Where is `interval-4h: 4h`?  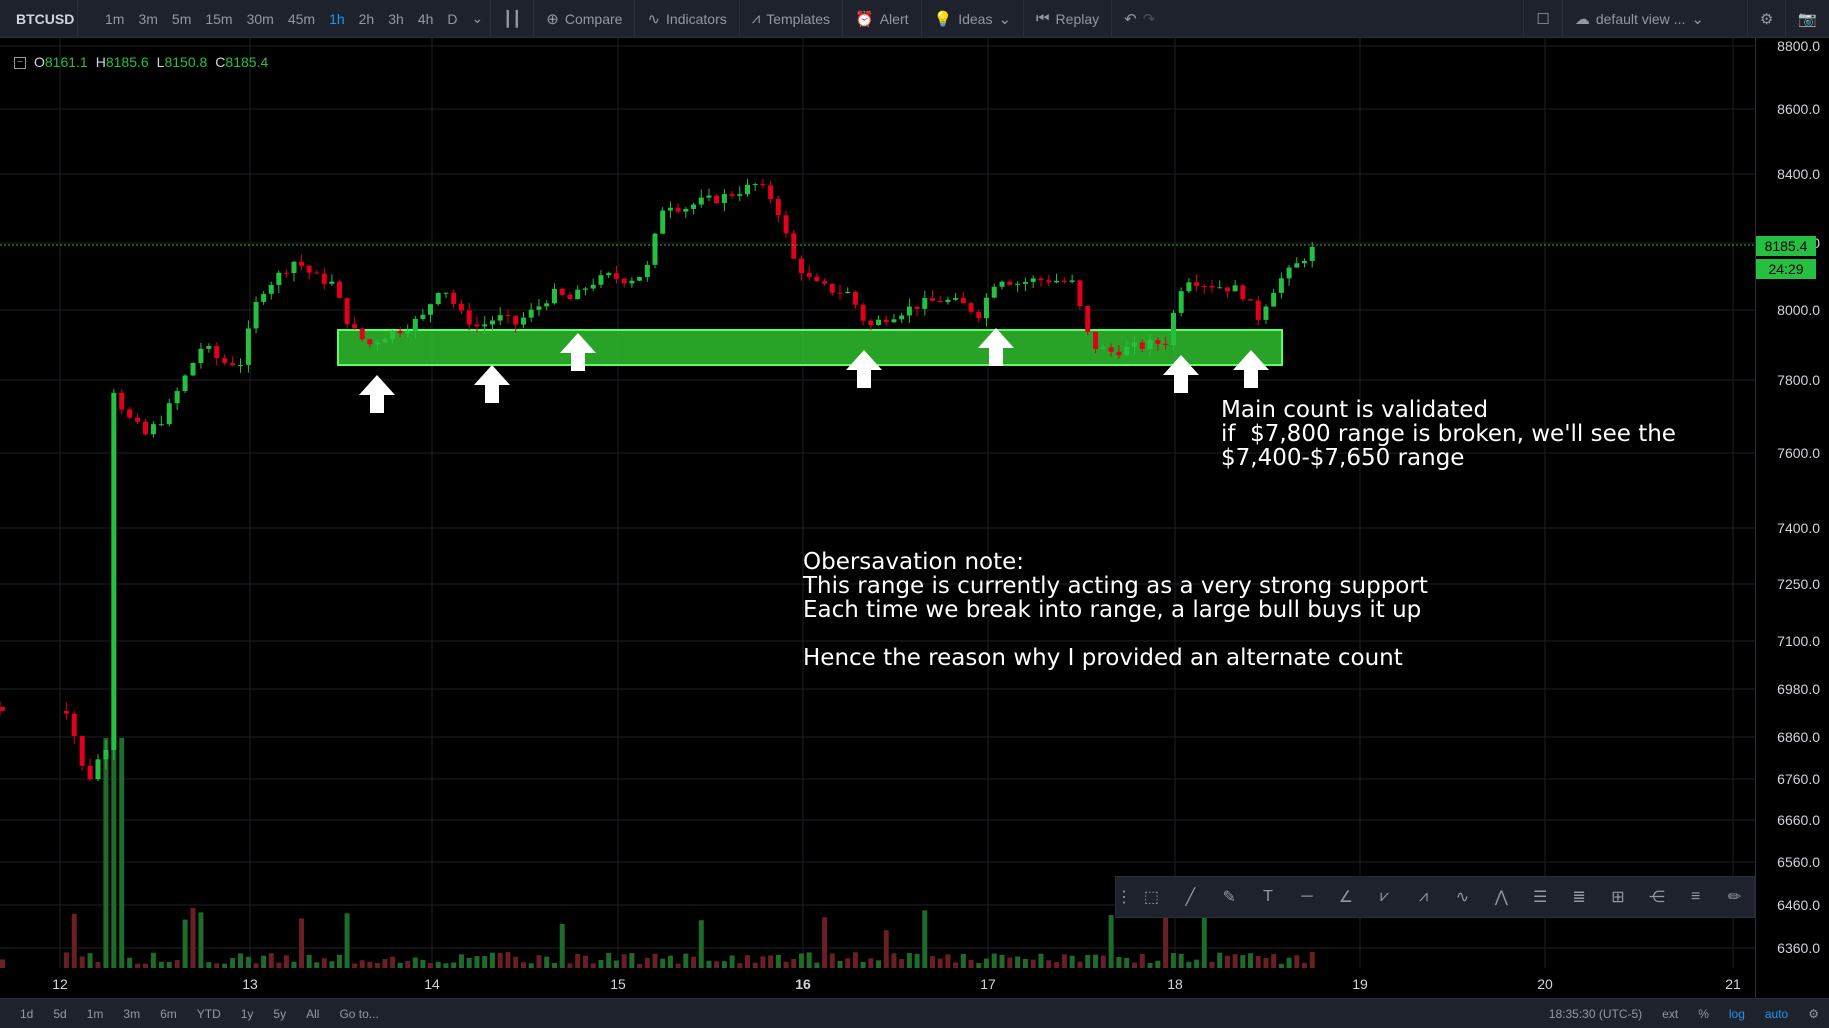 interval-4h: 4h is located at coordinates (426, 19).